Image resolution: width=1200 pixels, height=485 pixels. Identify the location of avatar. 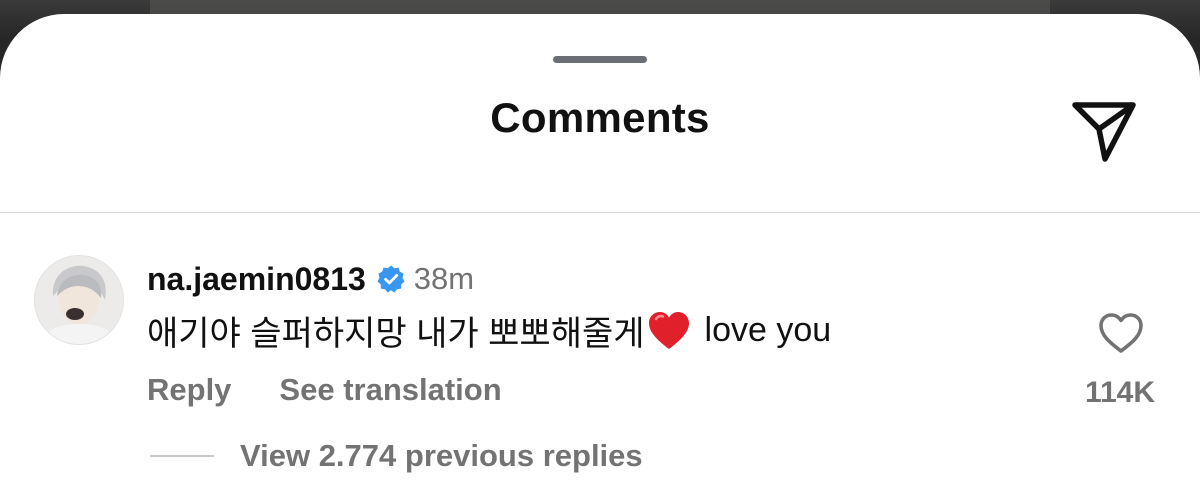
(79, 300).